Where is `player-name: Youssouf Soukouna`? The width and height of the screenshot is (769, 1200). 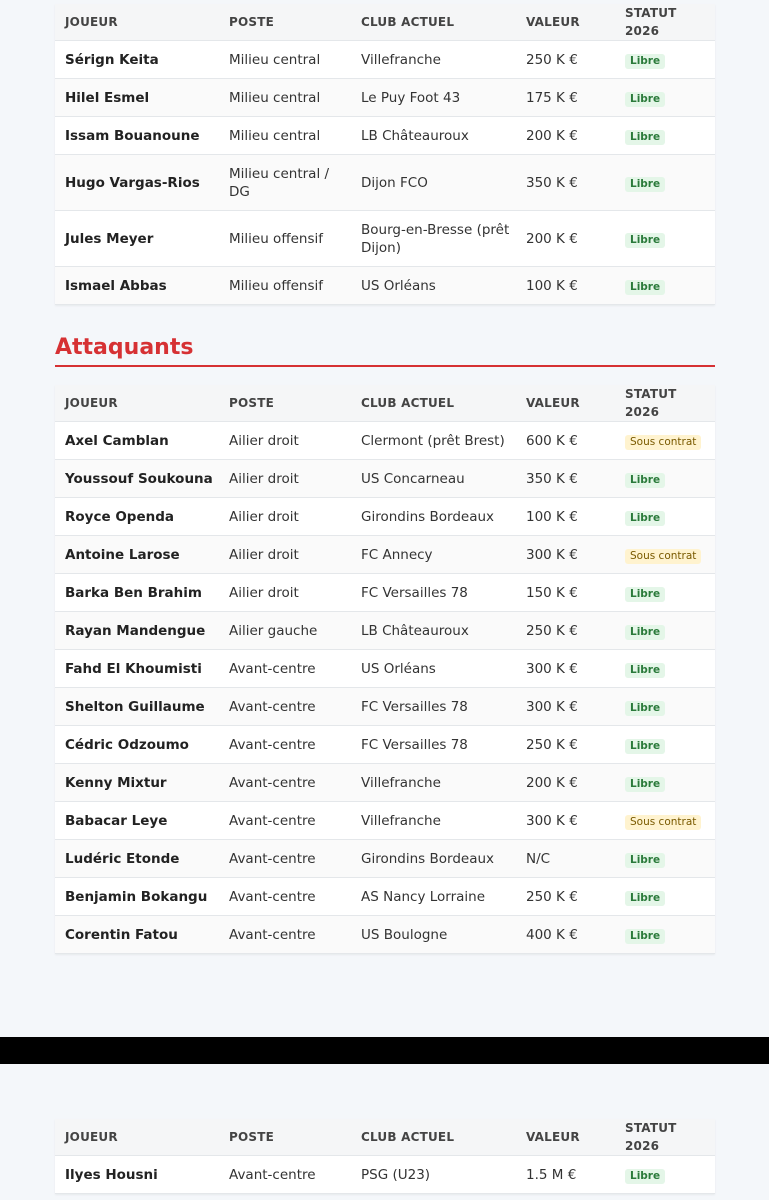 player-name: Youssouf Soukouna is located at coordinates (139, 478).